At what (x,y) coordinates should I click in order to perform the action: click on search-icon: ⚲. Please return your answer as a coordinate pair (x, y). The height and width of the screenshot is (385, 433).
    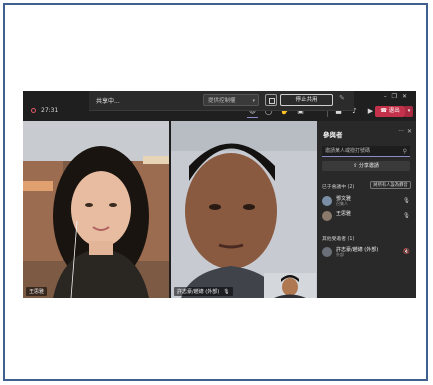
    Looking at the image, I should click on (404, 151).